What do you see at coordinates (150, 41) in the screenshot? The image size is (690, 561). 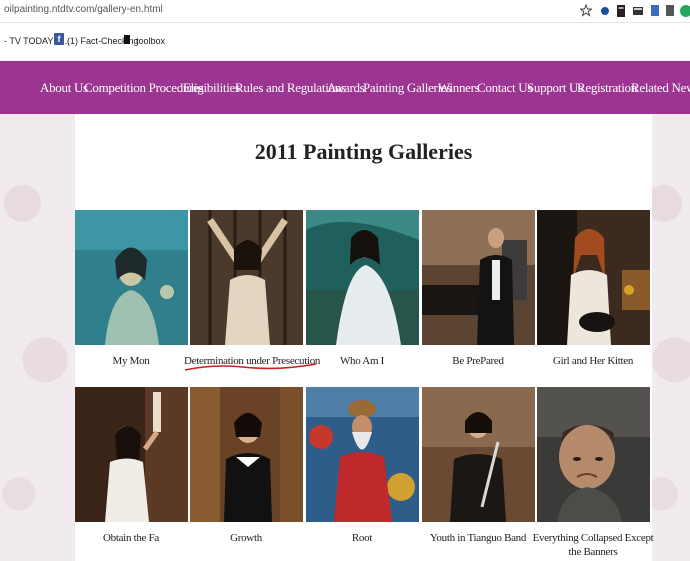 I see `bookmark-toolbox: toolbox` at bounding box center [150, 41].